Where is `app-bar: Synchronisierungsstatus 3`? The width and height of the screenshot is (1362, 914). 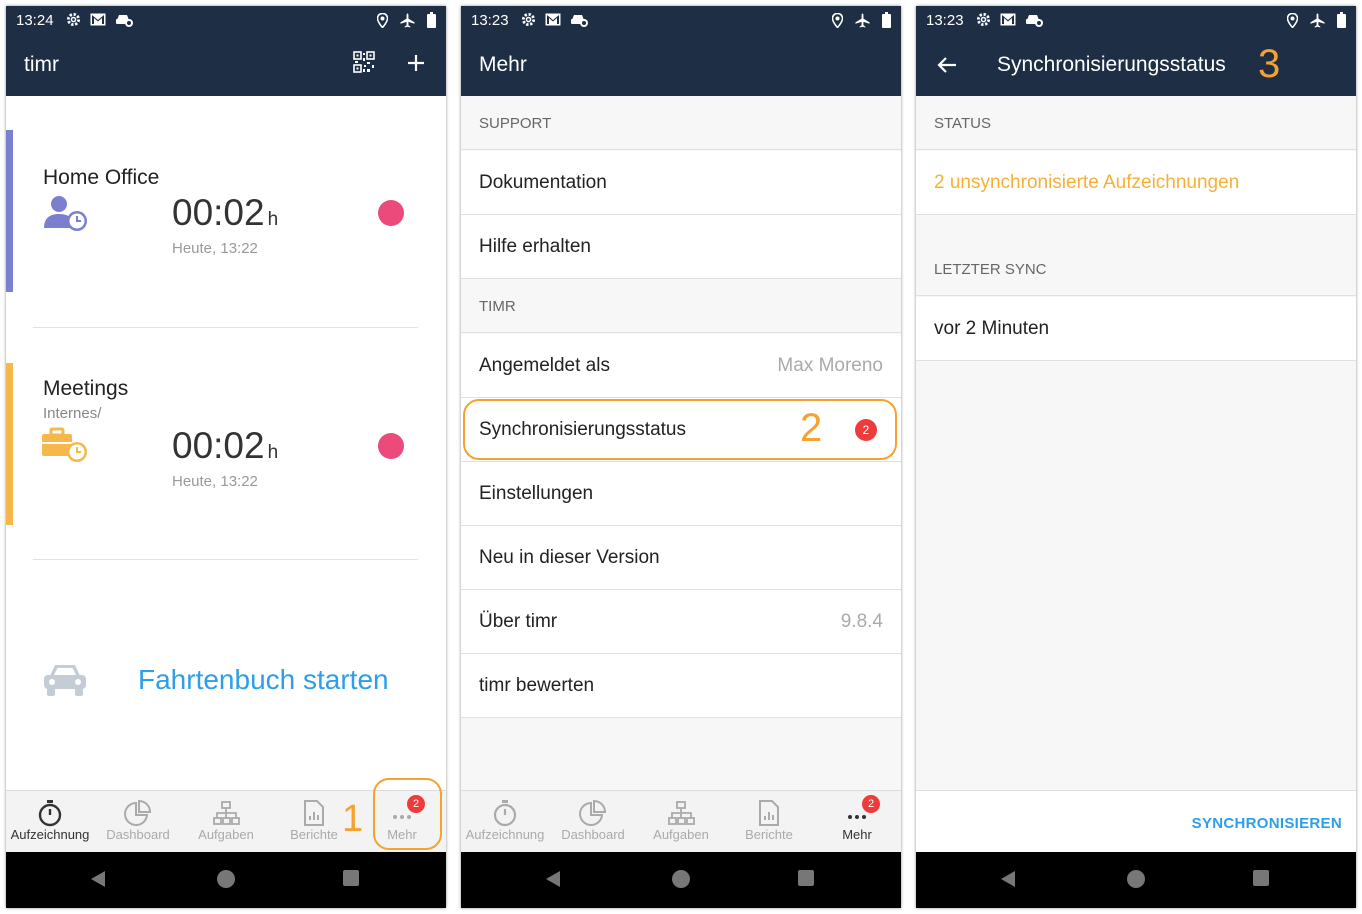
app-bar: Synchronisierungsstatus 3 is located at coordinates (1136, 65).